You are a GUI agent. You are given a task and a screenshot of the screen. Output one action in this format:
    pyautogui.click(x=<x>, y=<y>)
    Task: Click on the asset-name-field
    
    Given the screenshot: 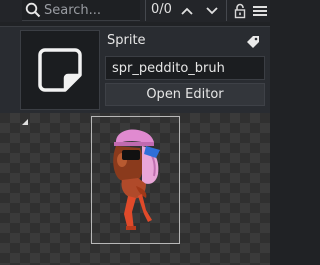 What is the action you would take?
    pyautogui.click(x=185, y=68)
    